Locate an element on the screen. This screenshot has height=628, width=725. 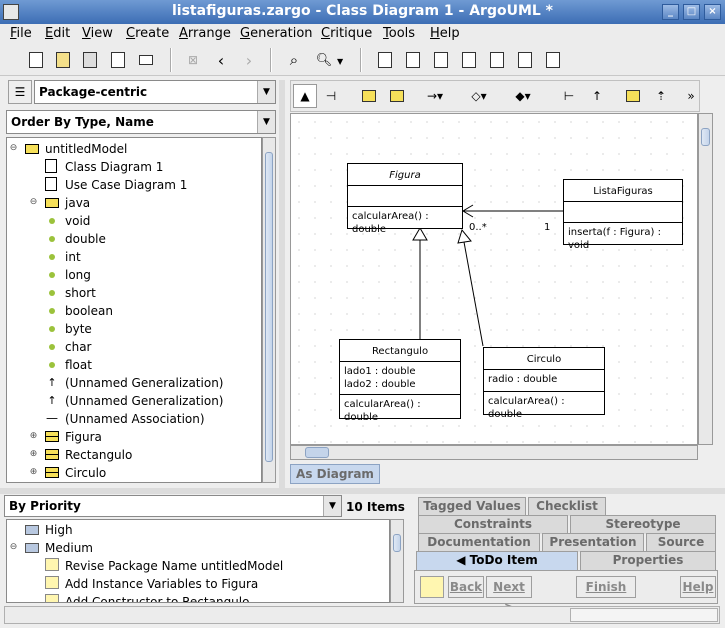
tab-tagged-values: Tagged Values is located at coordinates (472, 506).